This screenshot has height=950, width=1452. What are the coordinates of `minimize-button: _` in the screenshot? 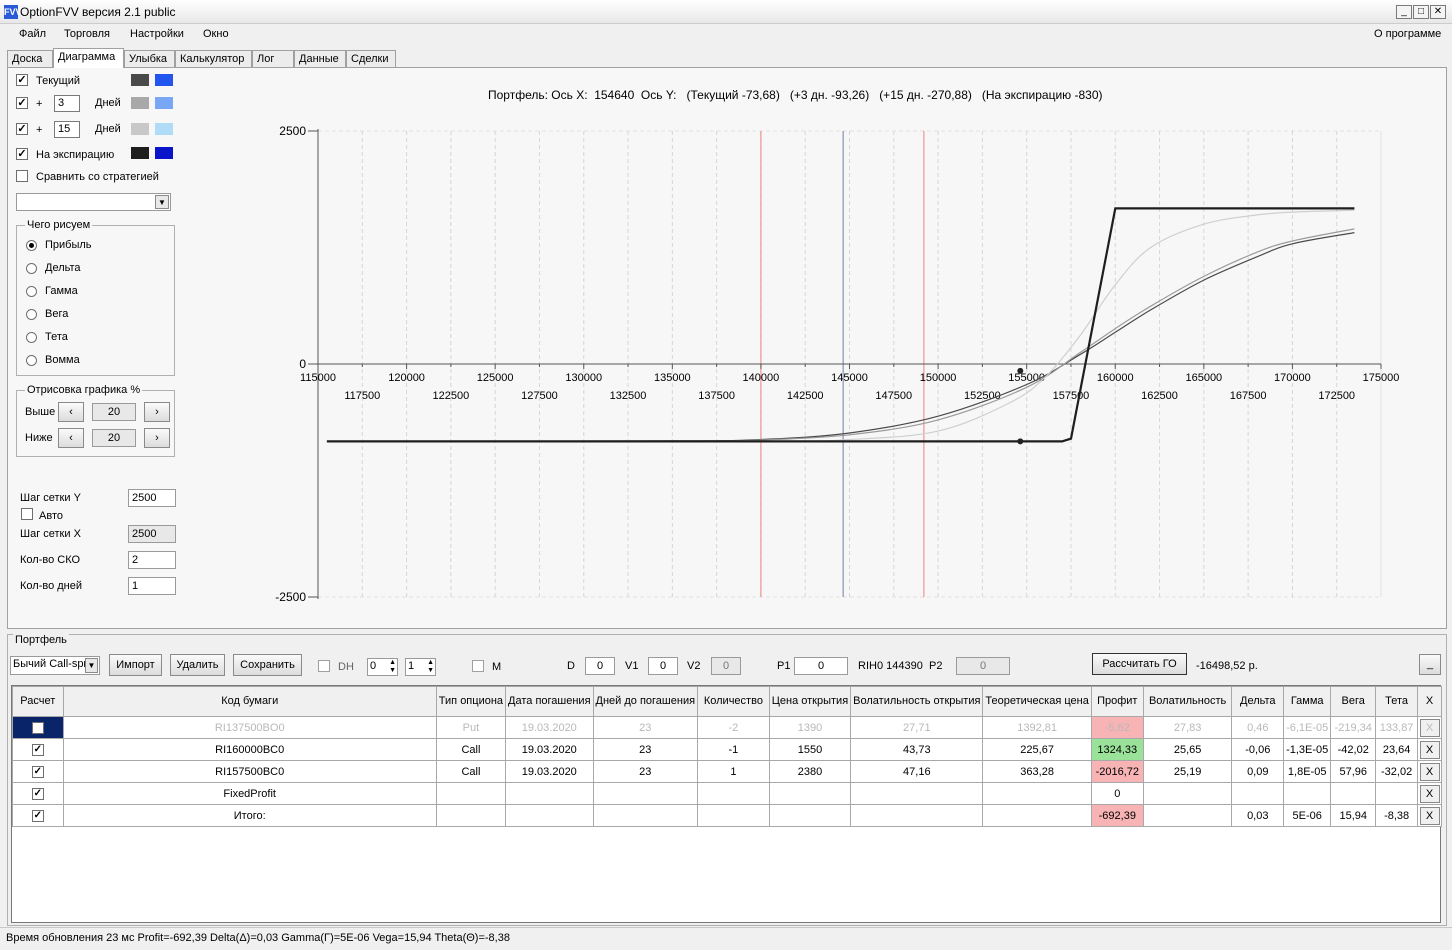 It's located at (1404, 12).